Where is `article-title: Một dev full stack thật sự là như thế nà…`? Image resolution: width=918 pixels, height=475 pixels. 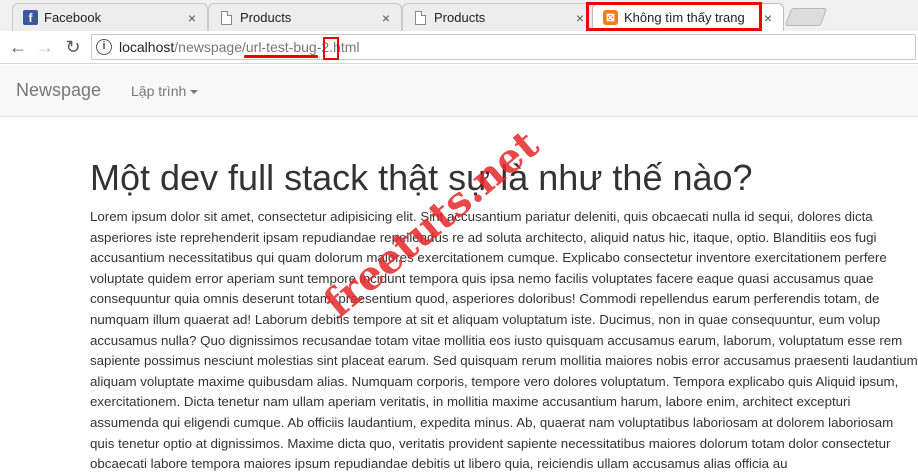 article-title: Một dev full stack thật sự là như thế nà… is located at coordinates (421, 177).